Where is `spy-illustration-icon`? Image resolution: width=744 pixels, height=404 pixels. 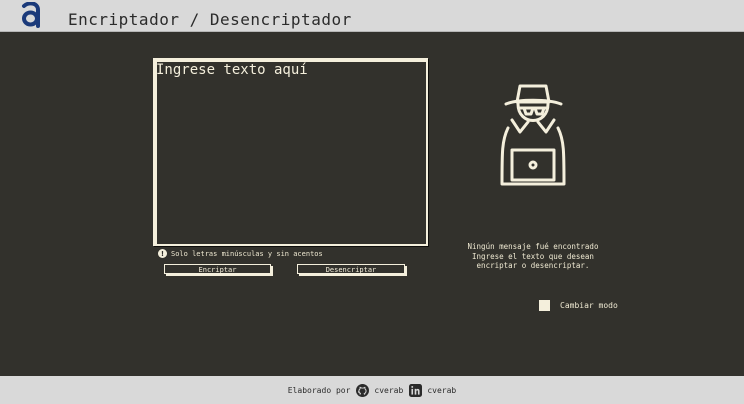
spy-illustration-icon is located at coordinates (533, 135).